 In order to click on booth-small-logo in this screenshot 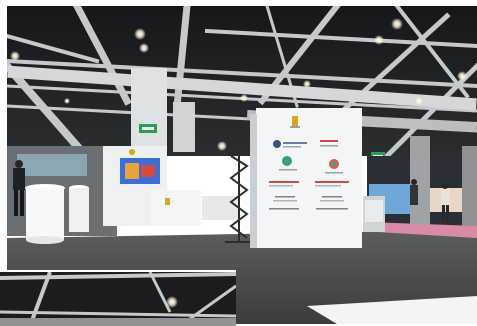, I will do `click(132, 152)`.